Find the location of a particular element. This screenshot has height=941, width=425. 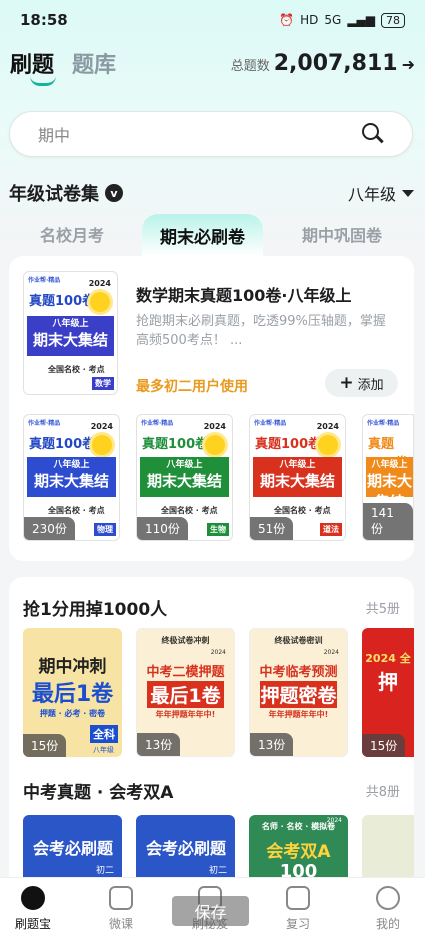

poster-partial: 2024 全 押 15份 is located at coordinates (388, 692).